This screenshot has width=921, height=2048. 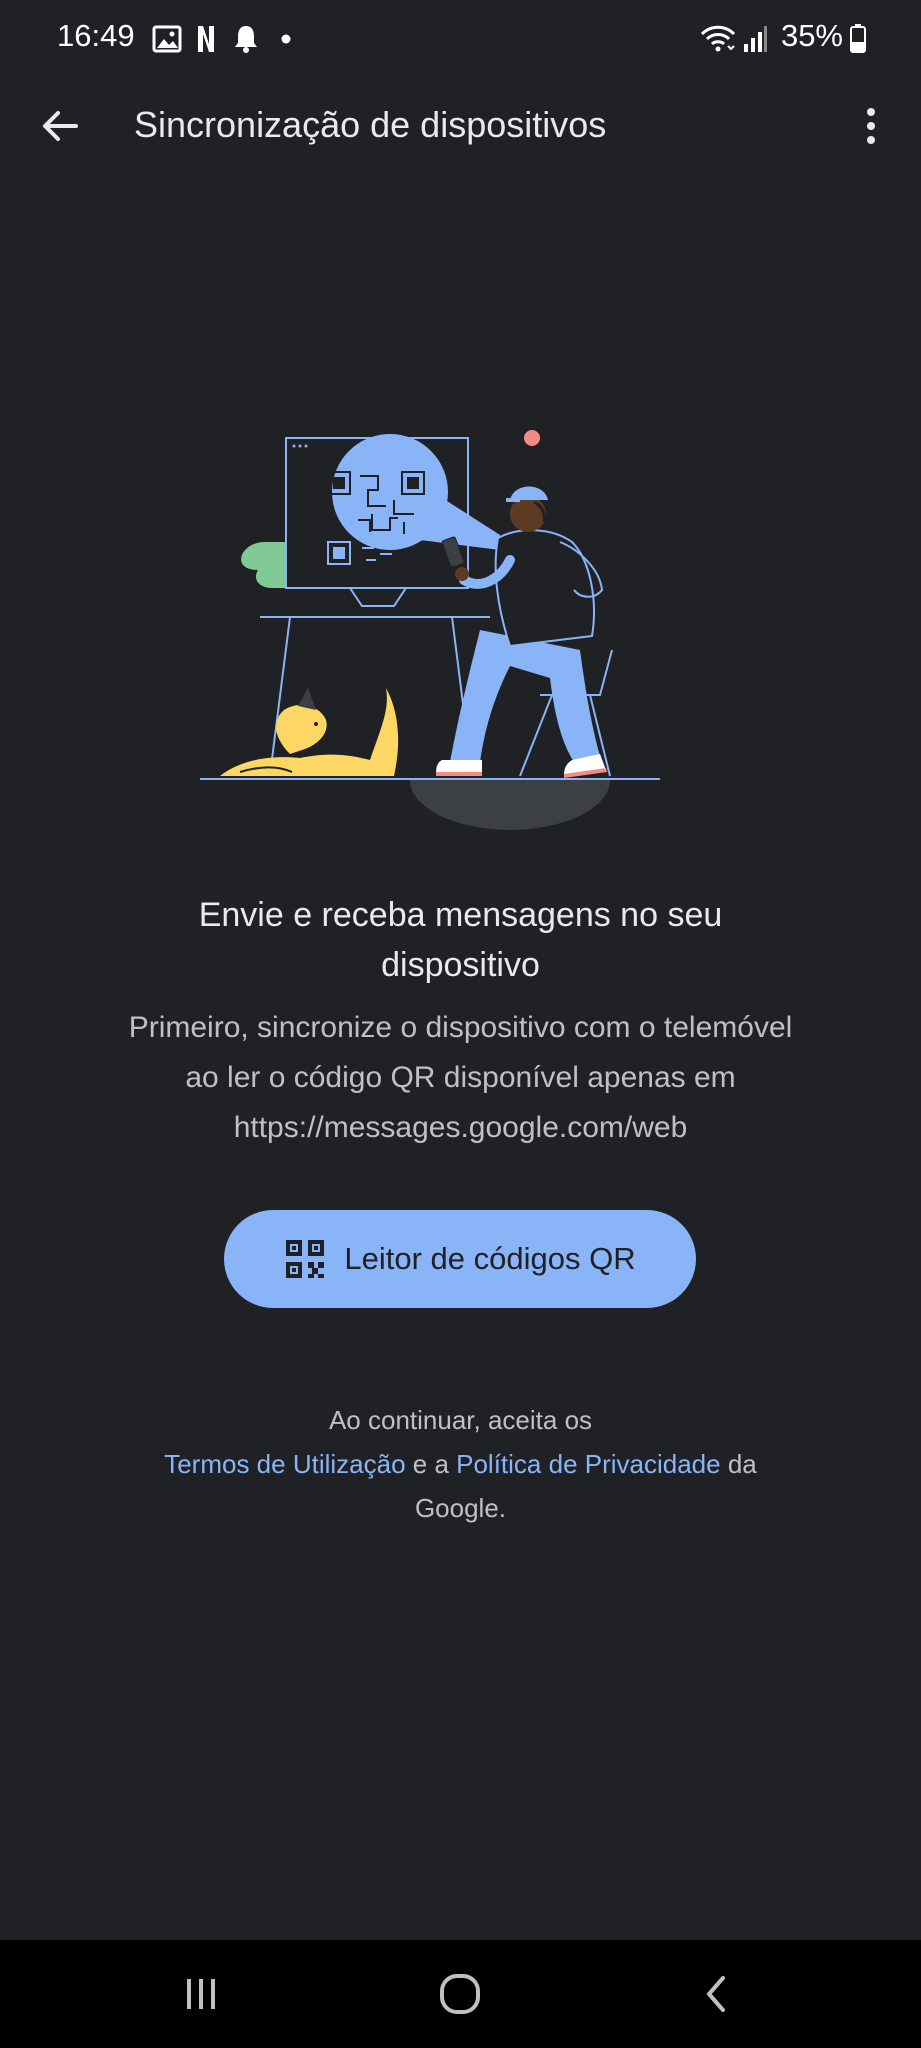 I want to click on battery-percentage: 35%, so click(x=811, y=35).